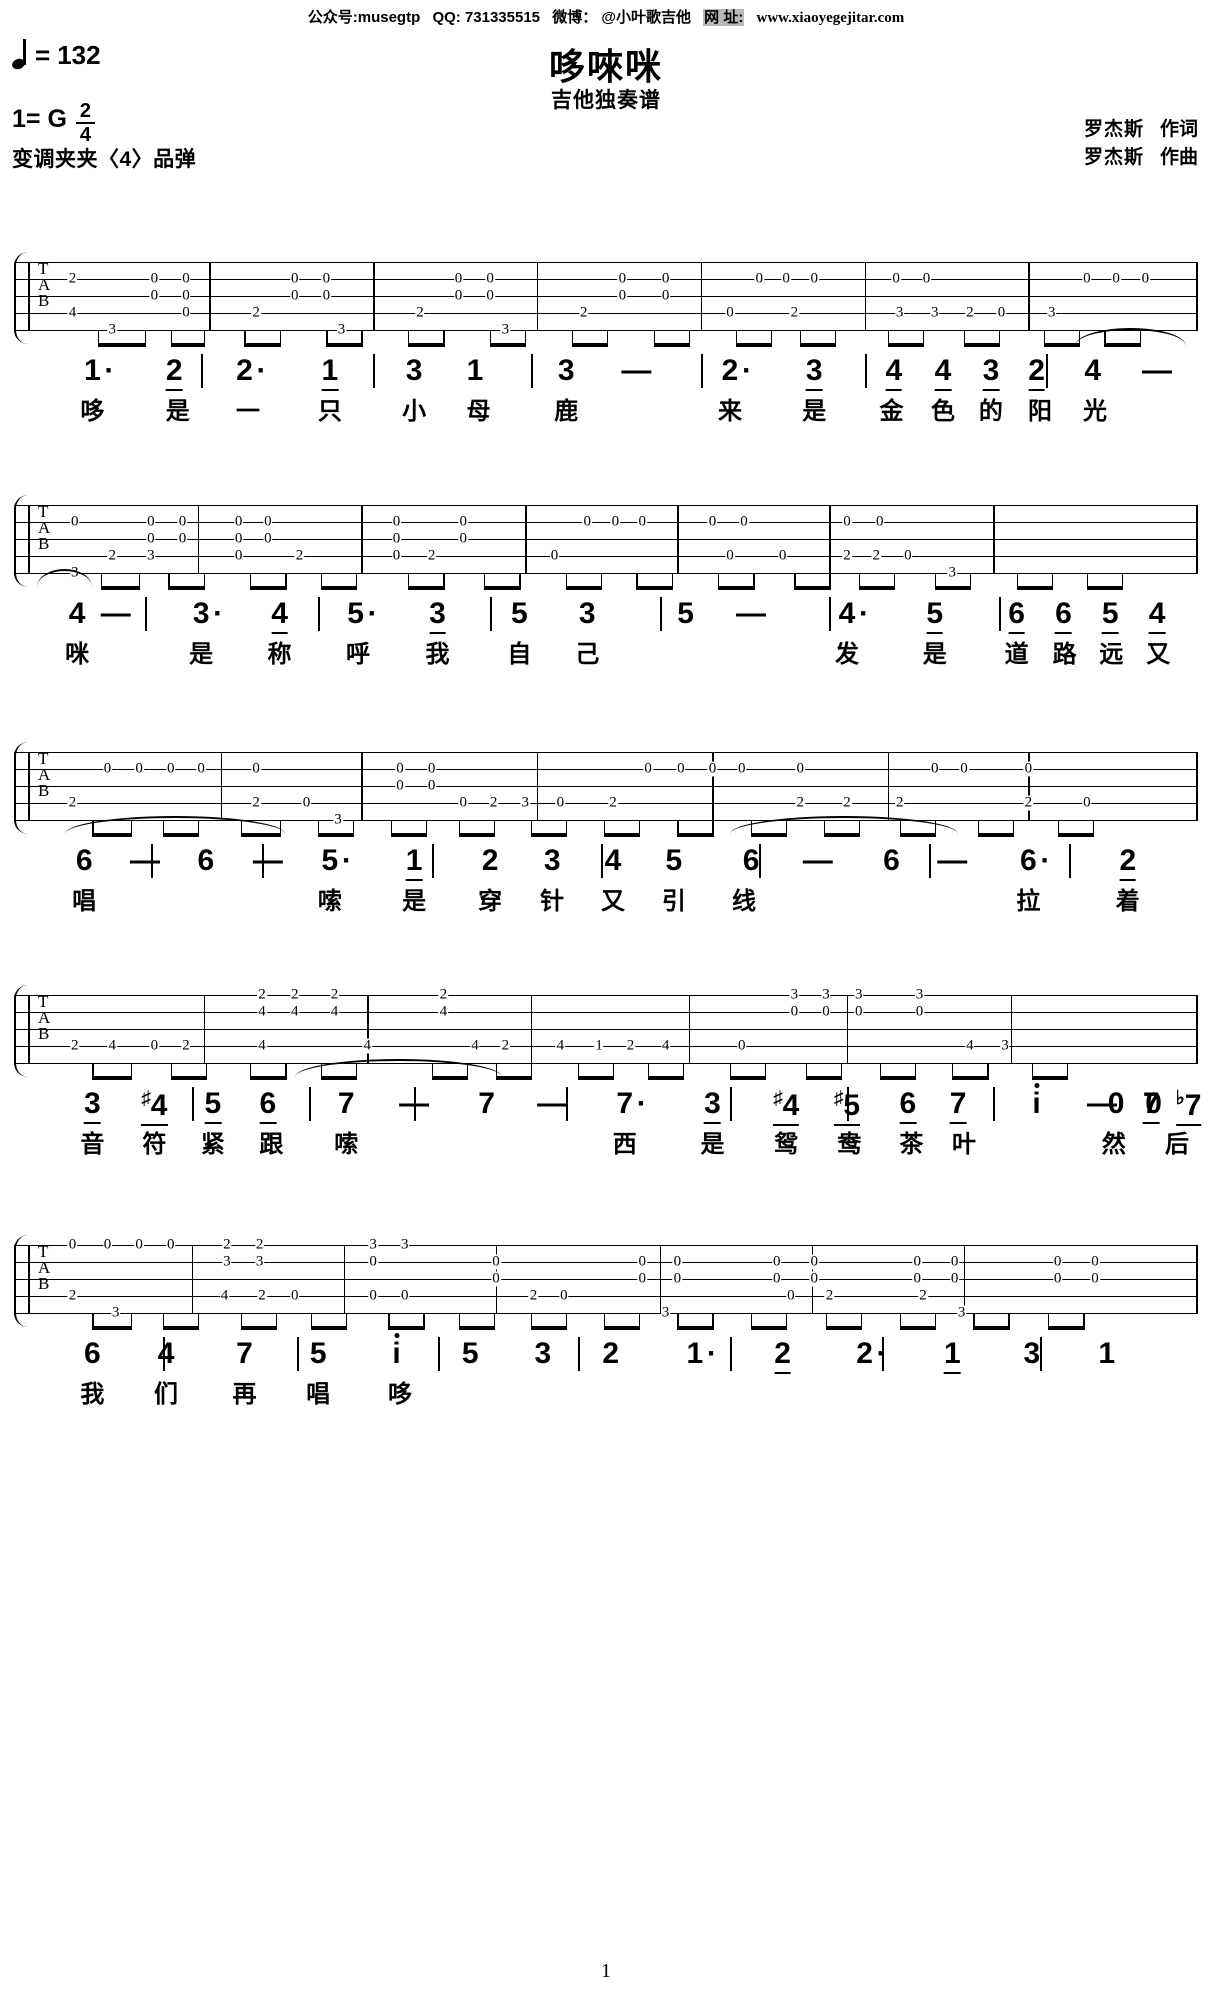 Image resolution: width=1212 pixels, height=1999 pixels. I want to click on melody-line-1: 1 · 2 2 · 1 3 1 3—2 · 3 4 4 3 2 4—, so click(606, 362).